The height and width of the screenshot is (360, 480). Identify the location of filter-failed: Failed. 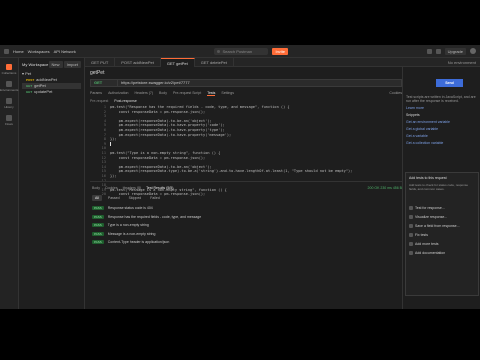
(155, 198).